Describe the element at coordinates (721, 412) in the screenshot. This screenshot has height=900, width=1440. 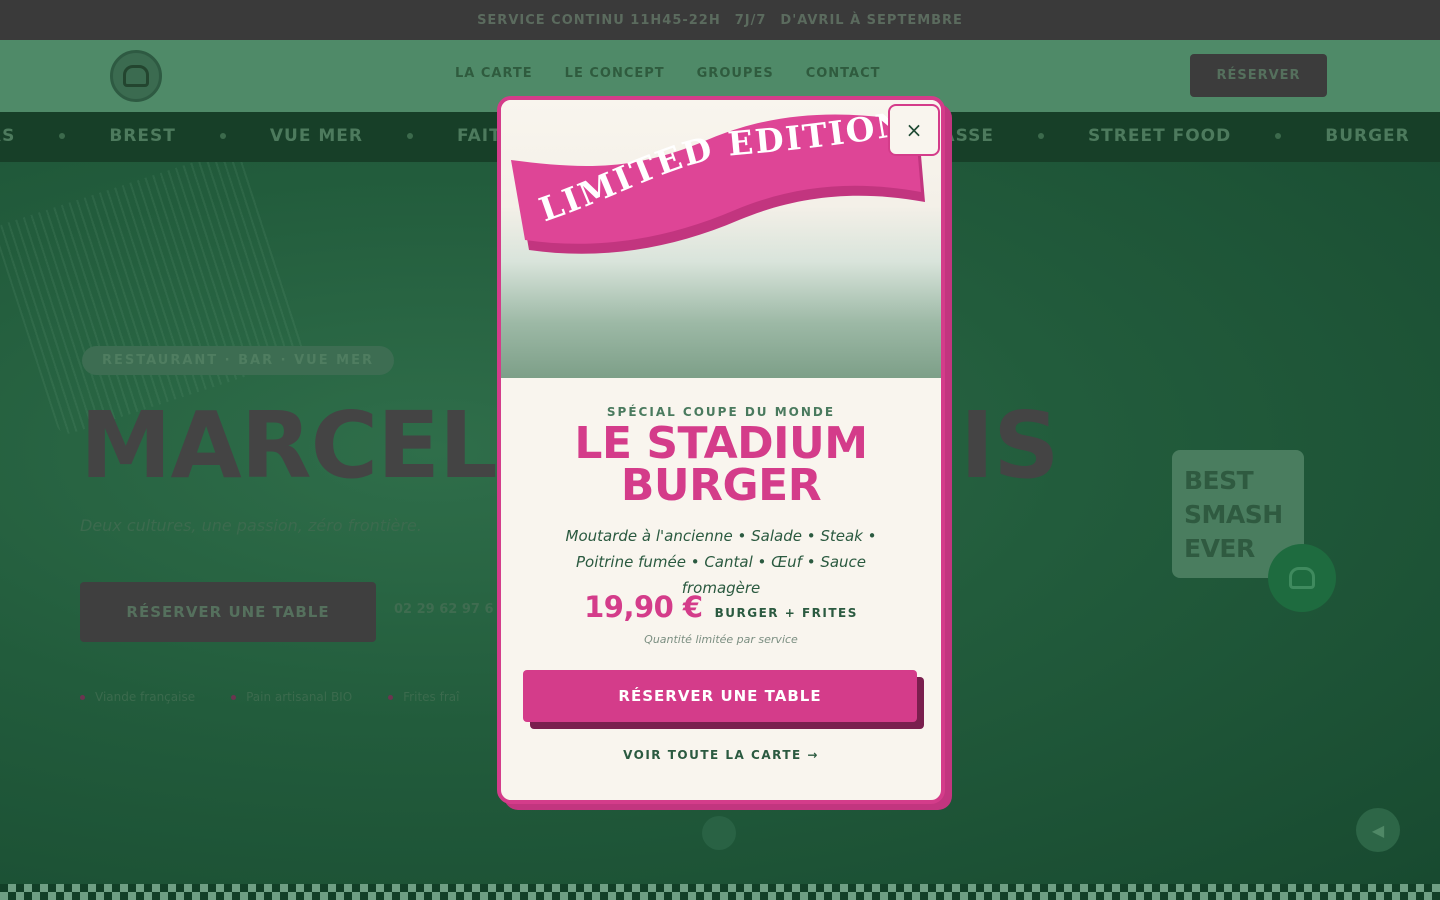
I see `promo-eyebrow: SPÉCIAL COUPE DU MONDE` at that location.